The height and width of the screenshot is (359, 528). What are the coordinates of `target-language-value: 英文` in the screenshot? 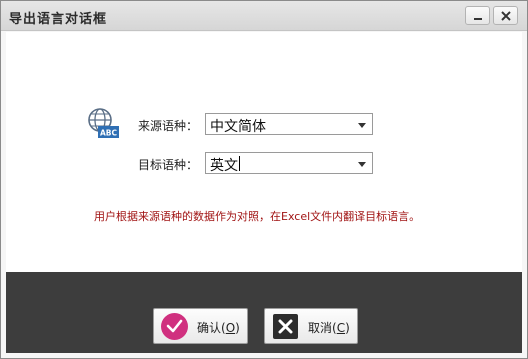 It's located at (224, 166).